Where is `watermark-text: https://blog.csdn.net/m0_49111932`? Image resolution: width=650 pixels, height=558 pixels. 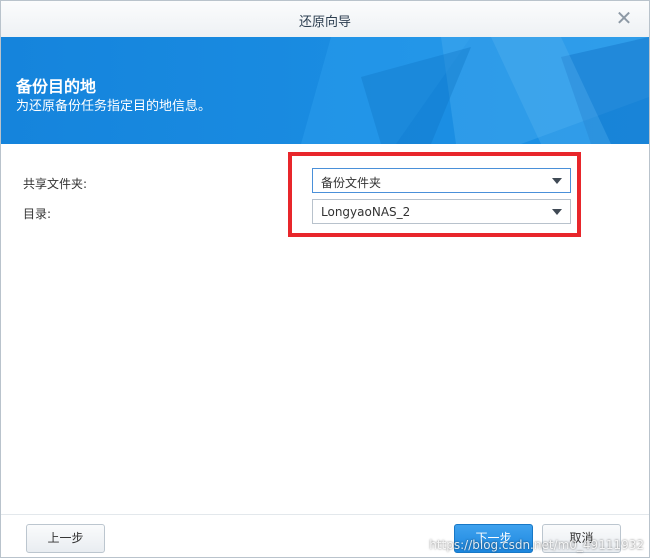 watermark-text: https://blog.csdn.net/m0_49111932 is located at coordinates (536, 545).